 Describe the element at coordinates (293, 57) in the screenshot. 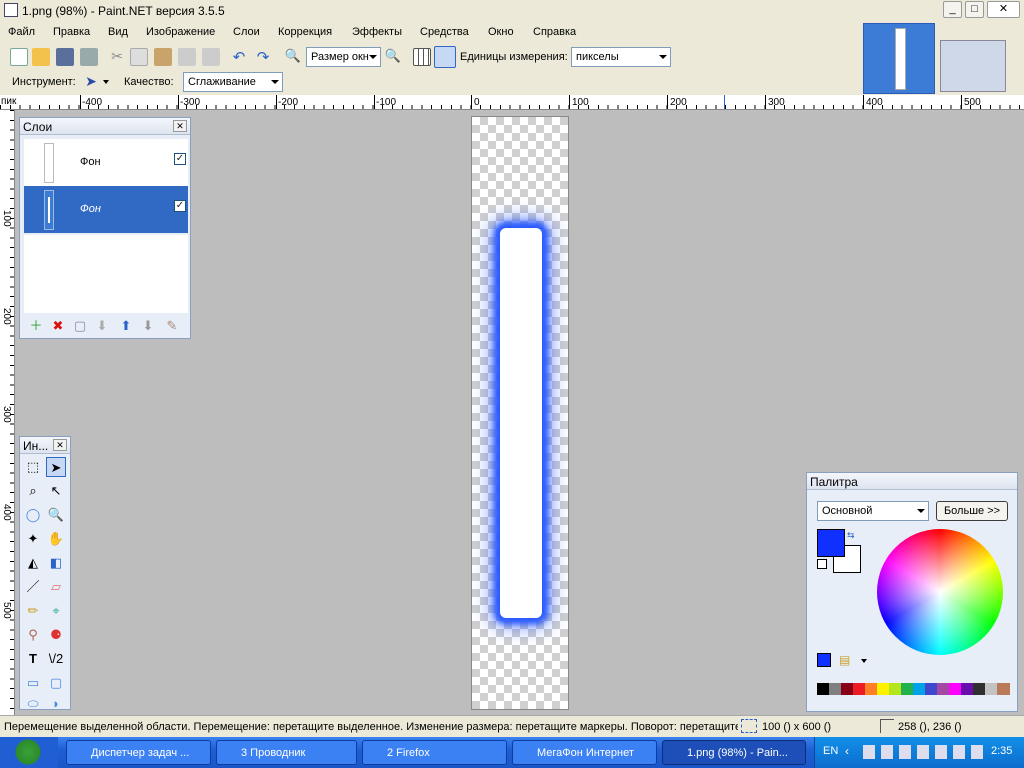

I see `zoom-out-icon: 🔍` at that location.